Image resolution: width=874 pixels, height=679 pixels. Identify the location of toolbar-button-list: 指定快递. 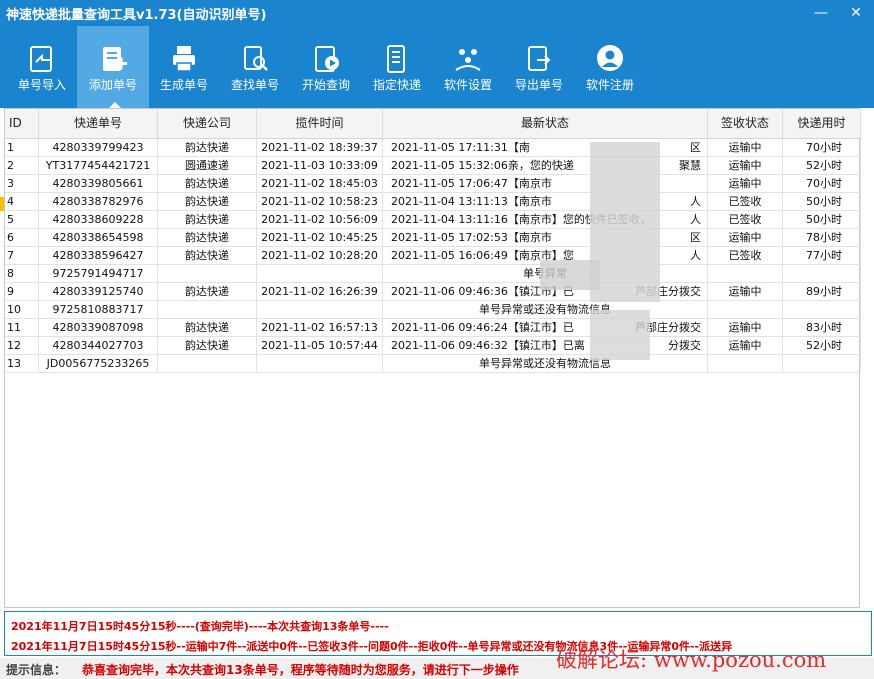
(397, 67).